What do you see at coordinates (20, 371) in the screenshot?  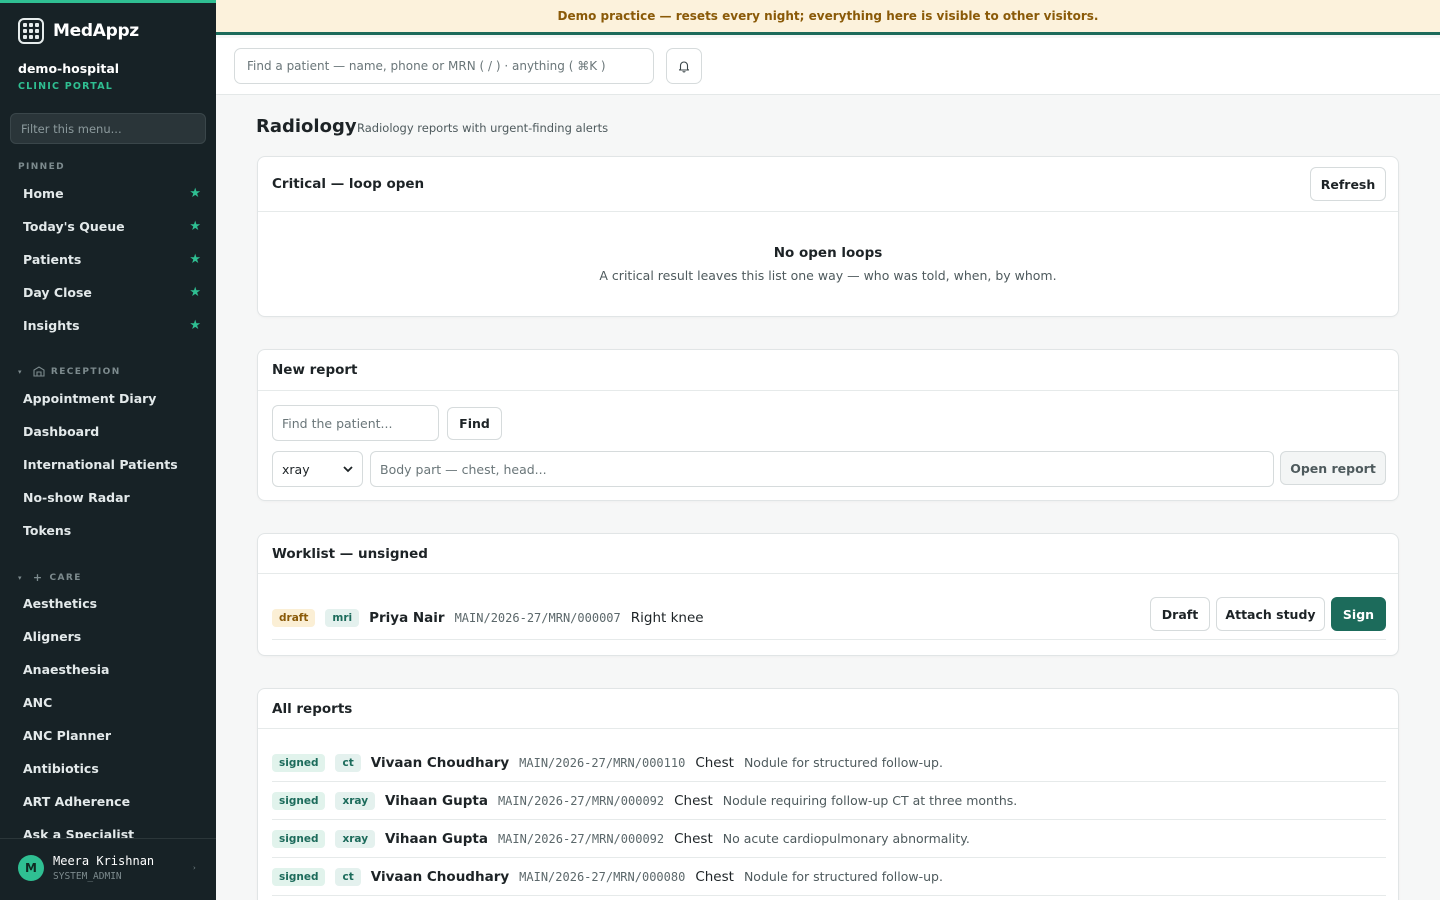 I see `chevron-down-icon: ▾` at bounding box center [20, 371].